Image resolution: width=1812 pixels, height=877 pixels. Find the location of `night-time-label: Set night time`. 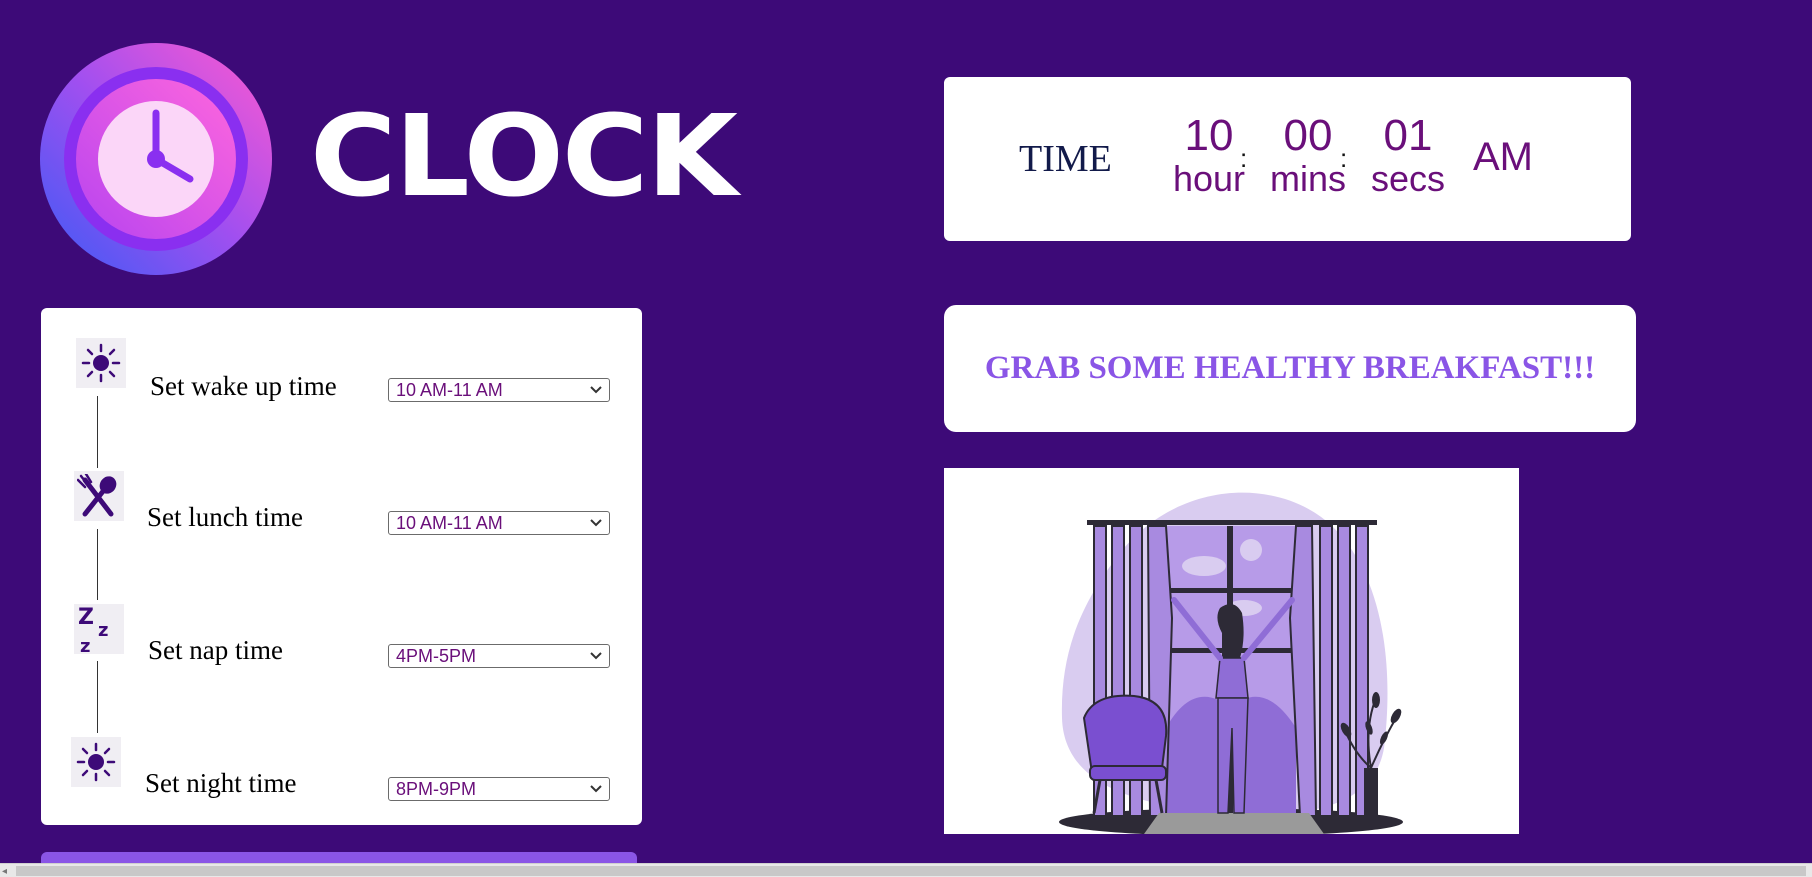

night-time-label: Set night time is located at coordinates (221, 783).